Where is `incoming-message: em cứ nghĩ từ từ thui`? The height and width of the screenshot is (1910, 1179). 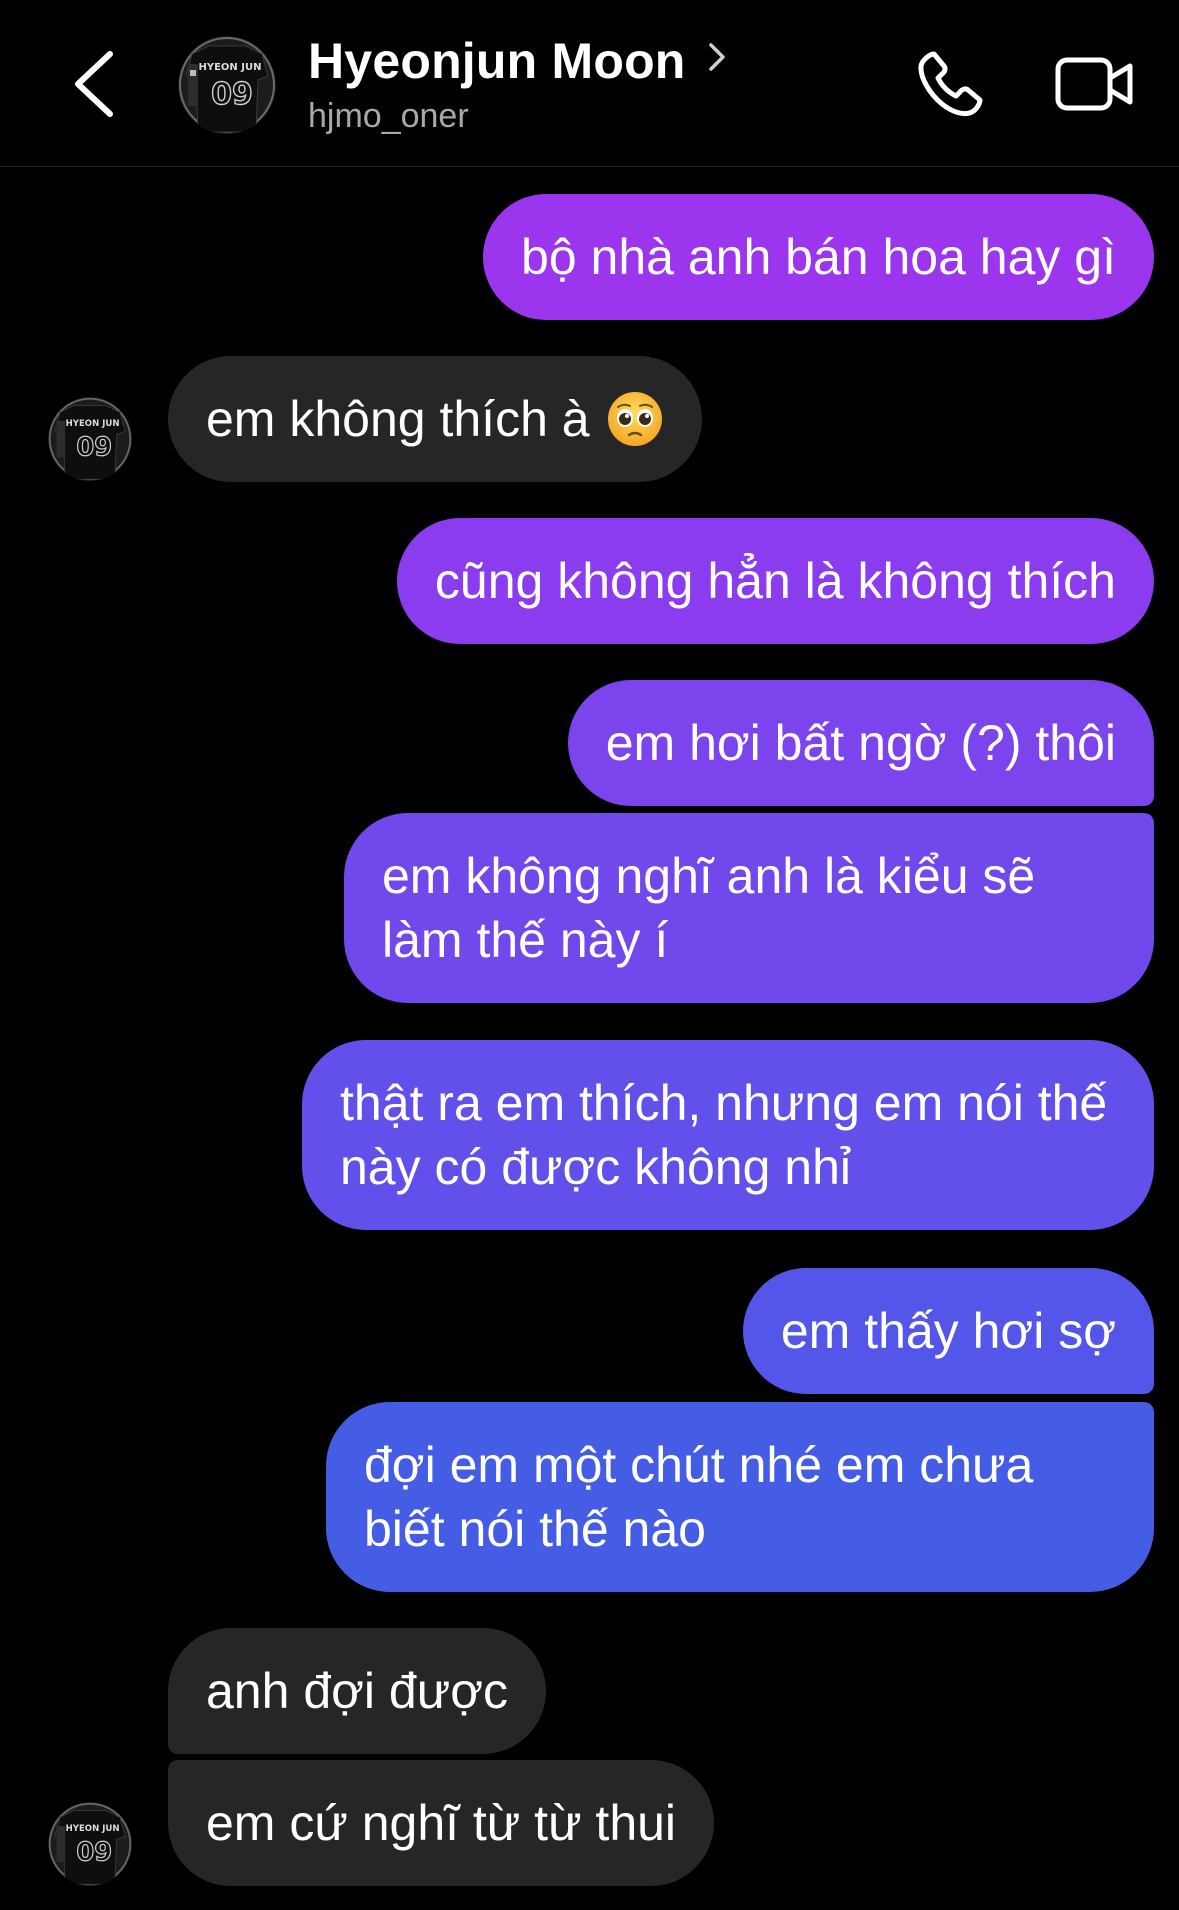 incoming-message: em cứ nghĩ từ từ thui is located at coordinates (441, 1823).